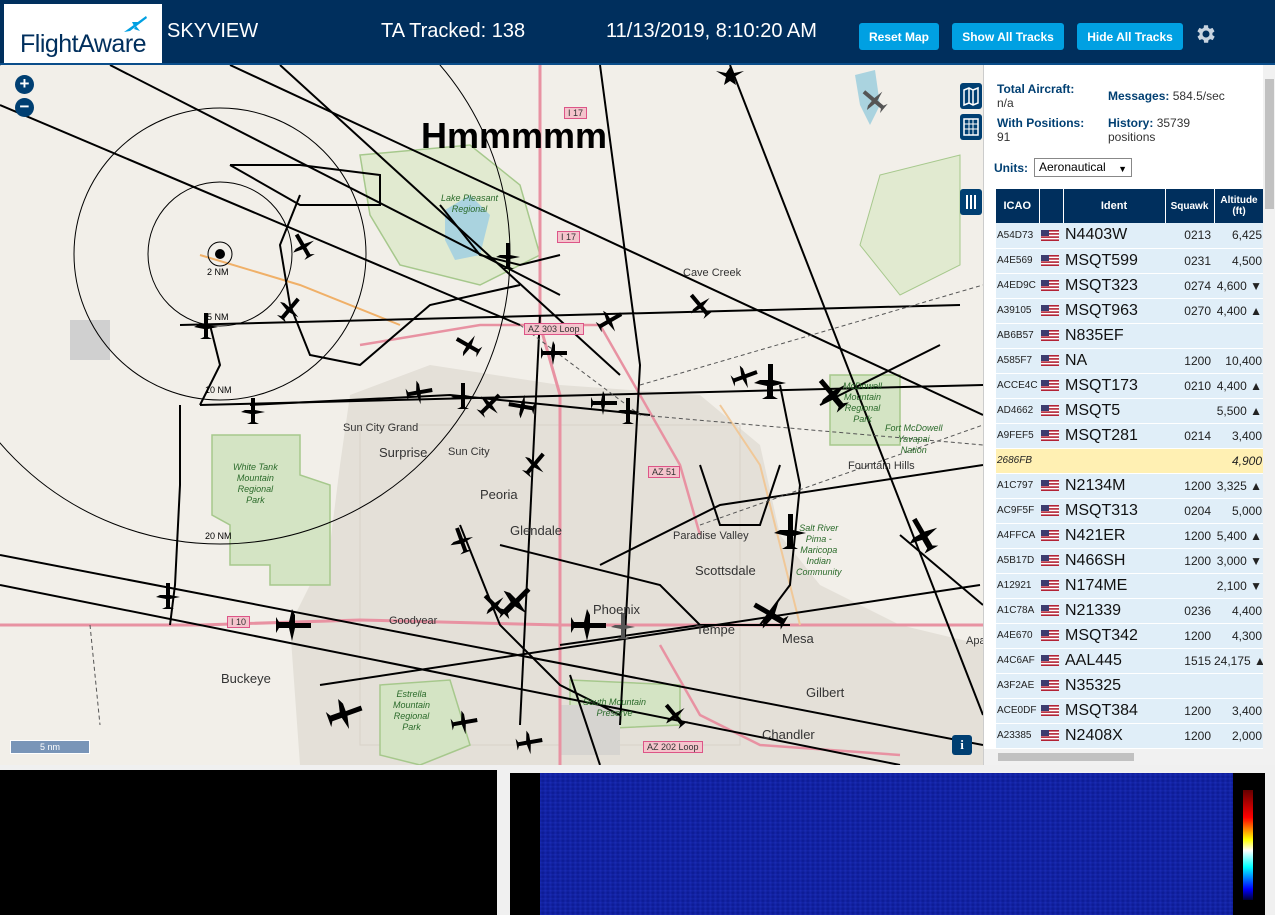 This screenshot has height=915, width=1275. I want to click on cell-squawk: 0204, so click(1189, 511).